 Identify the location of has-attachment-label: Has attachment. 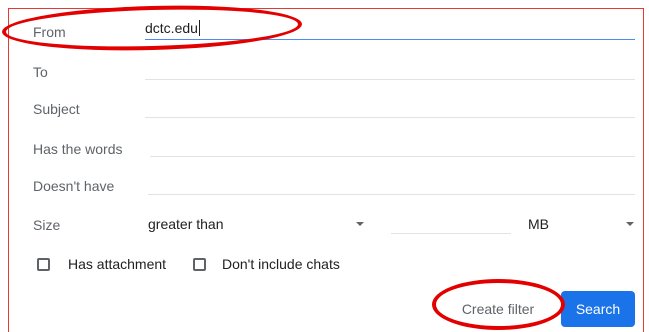
(117, 264).